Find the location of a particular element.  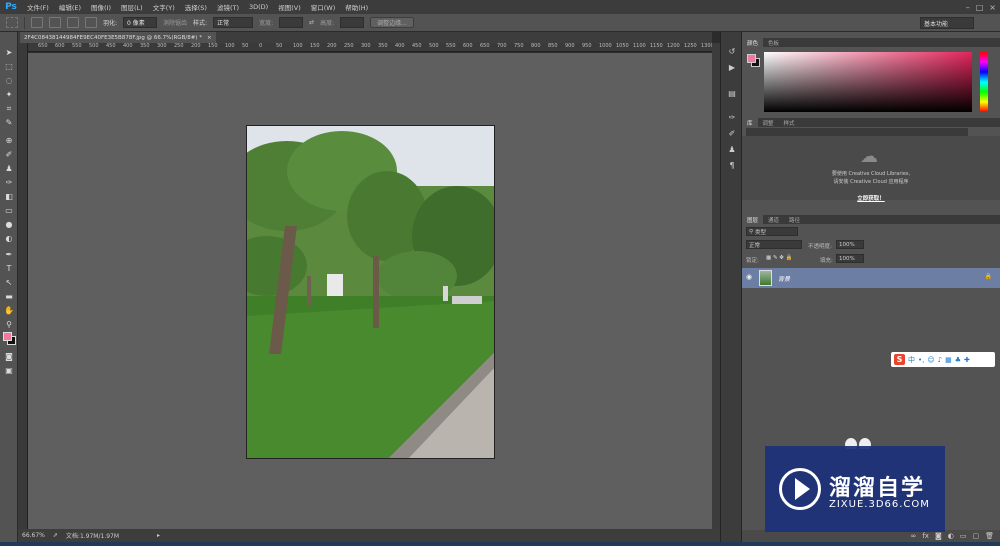

get-it-now-link: 立即获取！ is located at coordinates (871, 198).